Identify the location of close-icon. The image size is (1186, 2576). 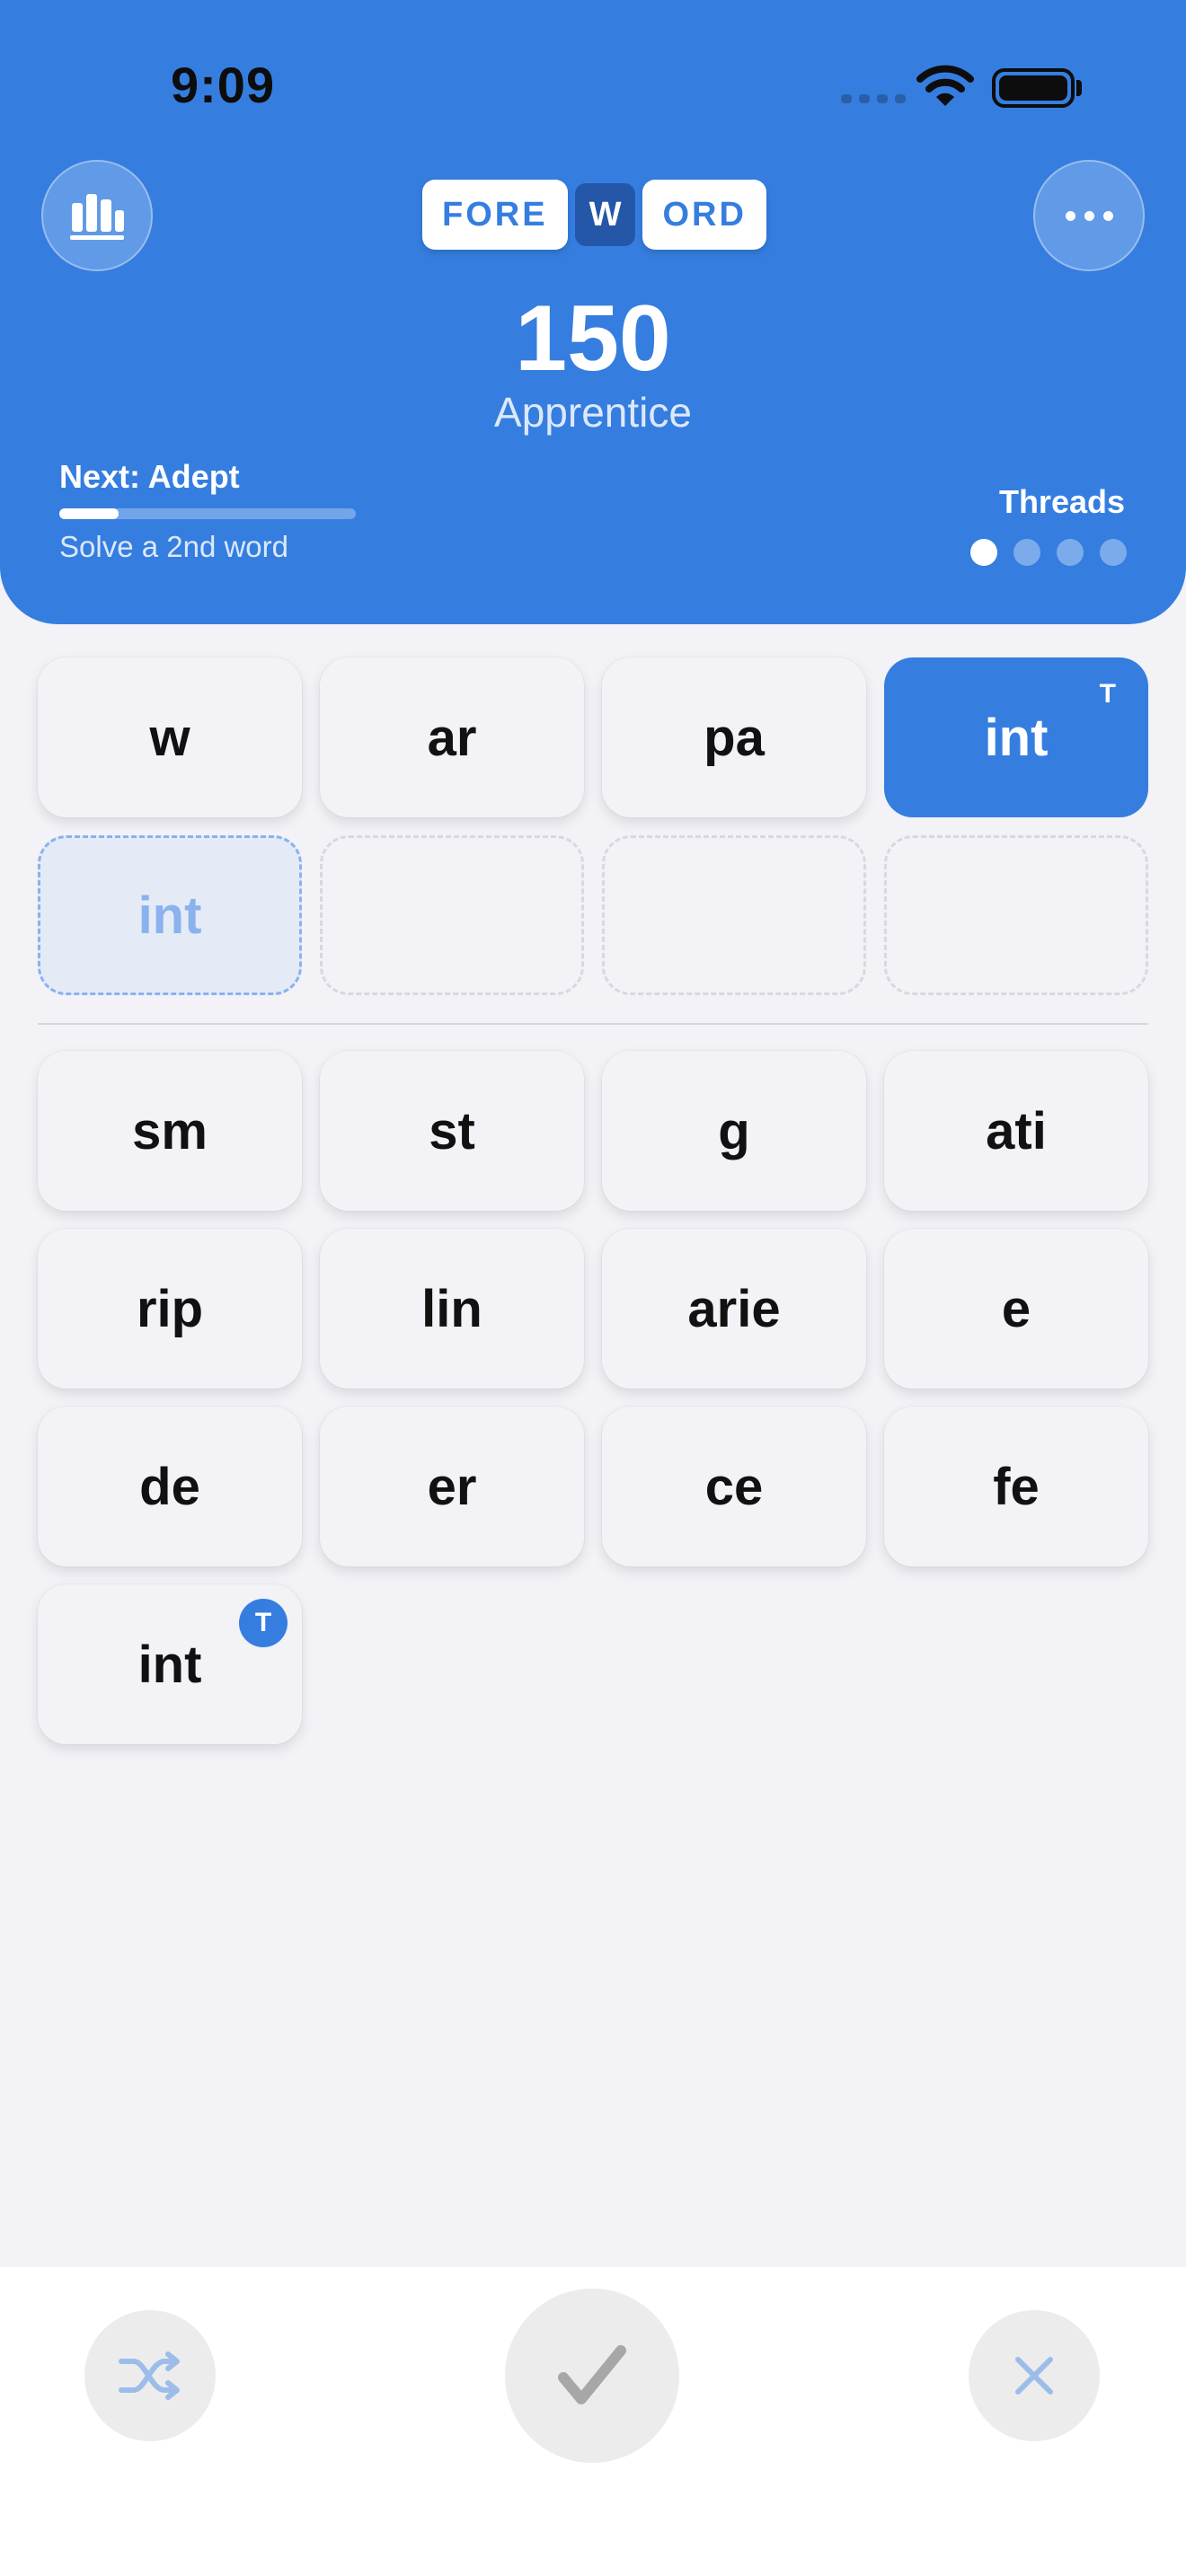
(1034, 2376).